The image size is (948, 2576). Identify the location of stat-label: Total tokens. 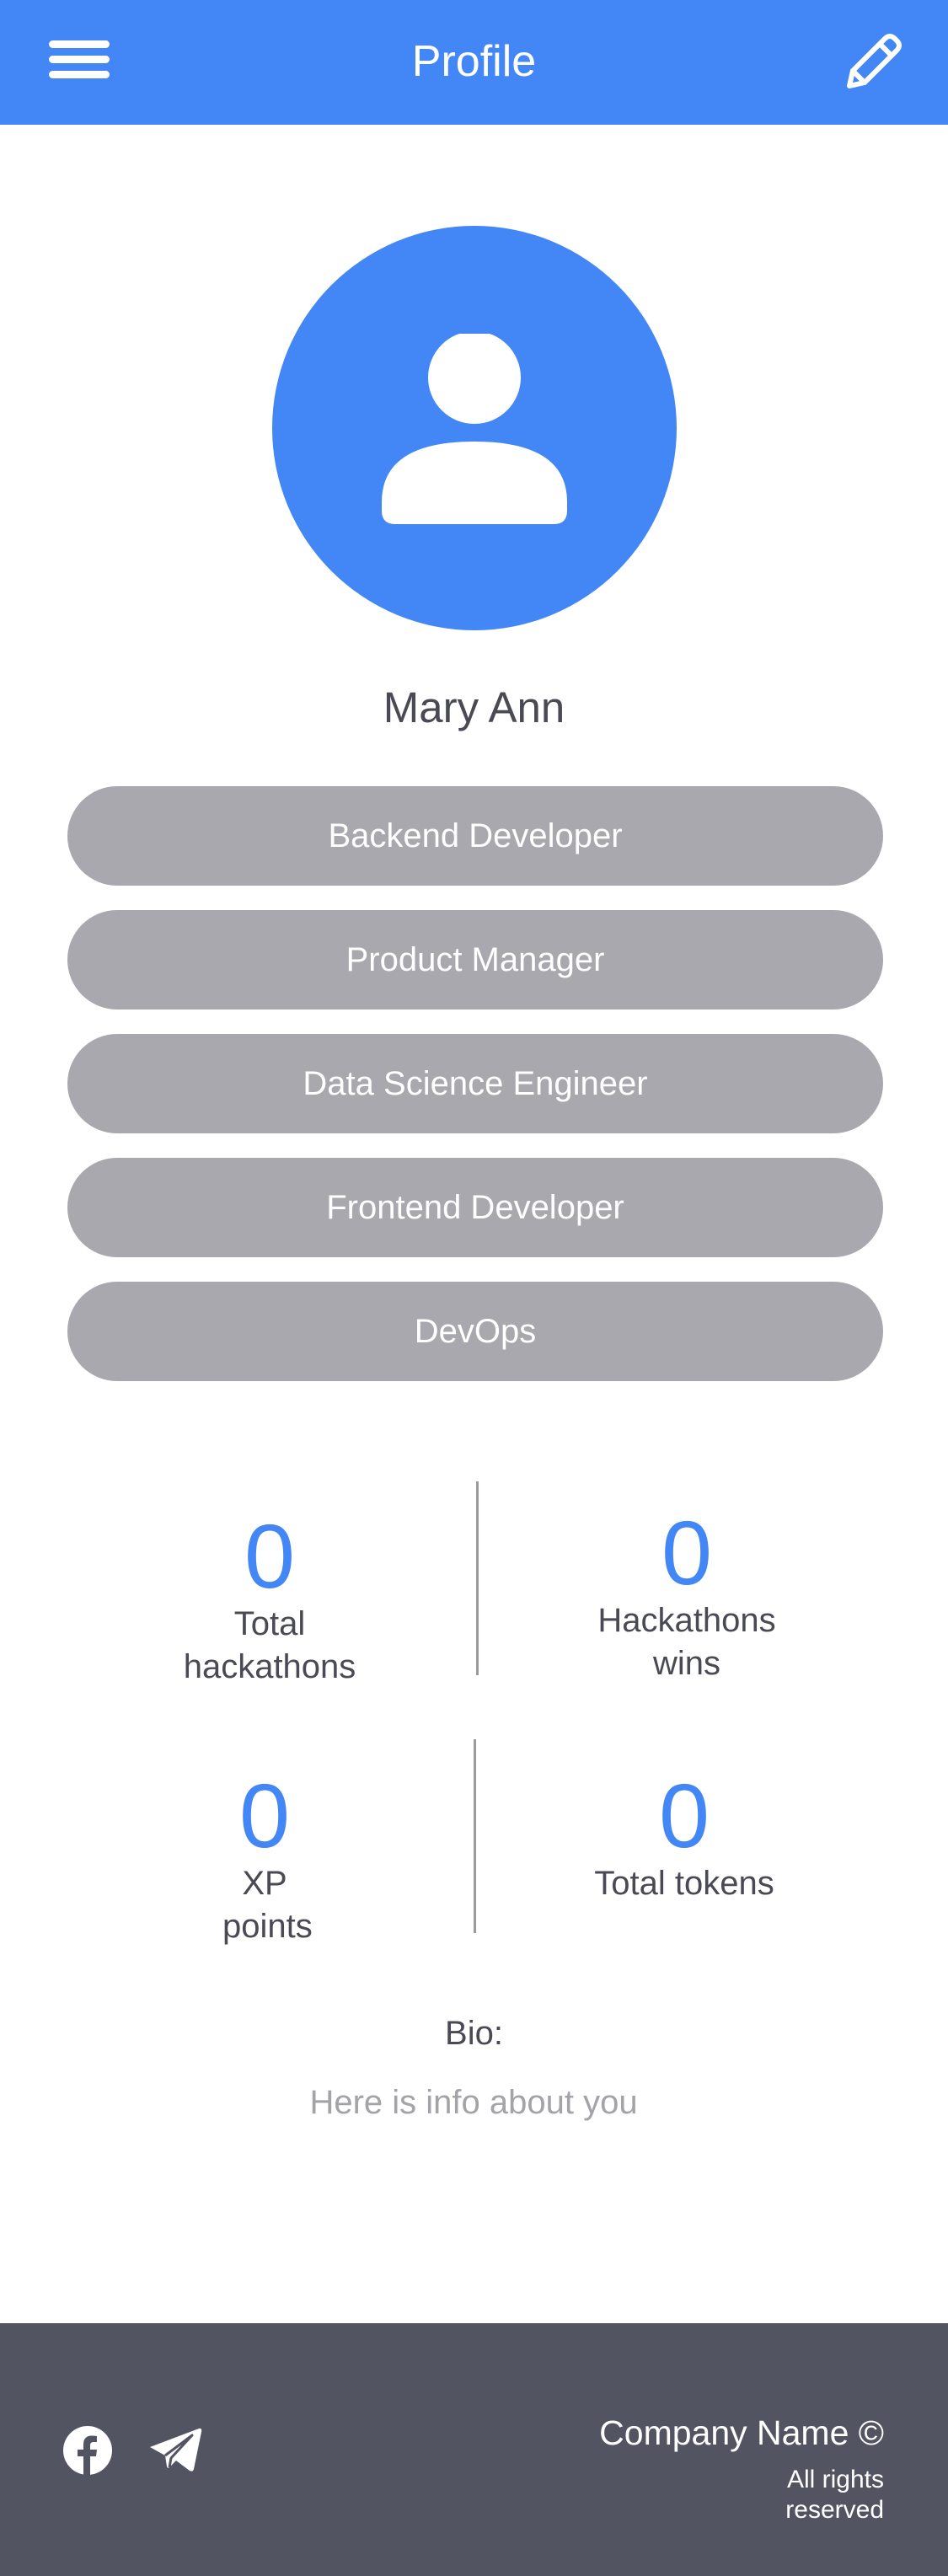
(684, 1884).